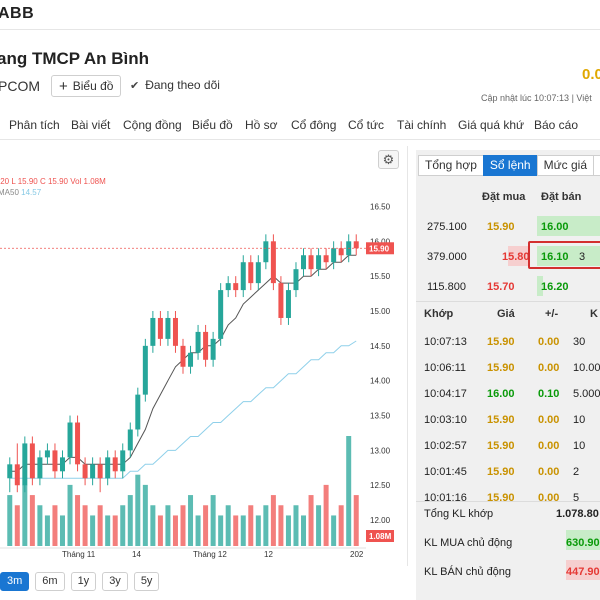 The width and height of the screenshot is (600, 600). What do you see at coordinates (90, 125) in the screenshot?
I see `nav-articles: Bài viết` at bounding box center [90, 125].